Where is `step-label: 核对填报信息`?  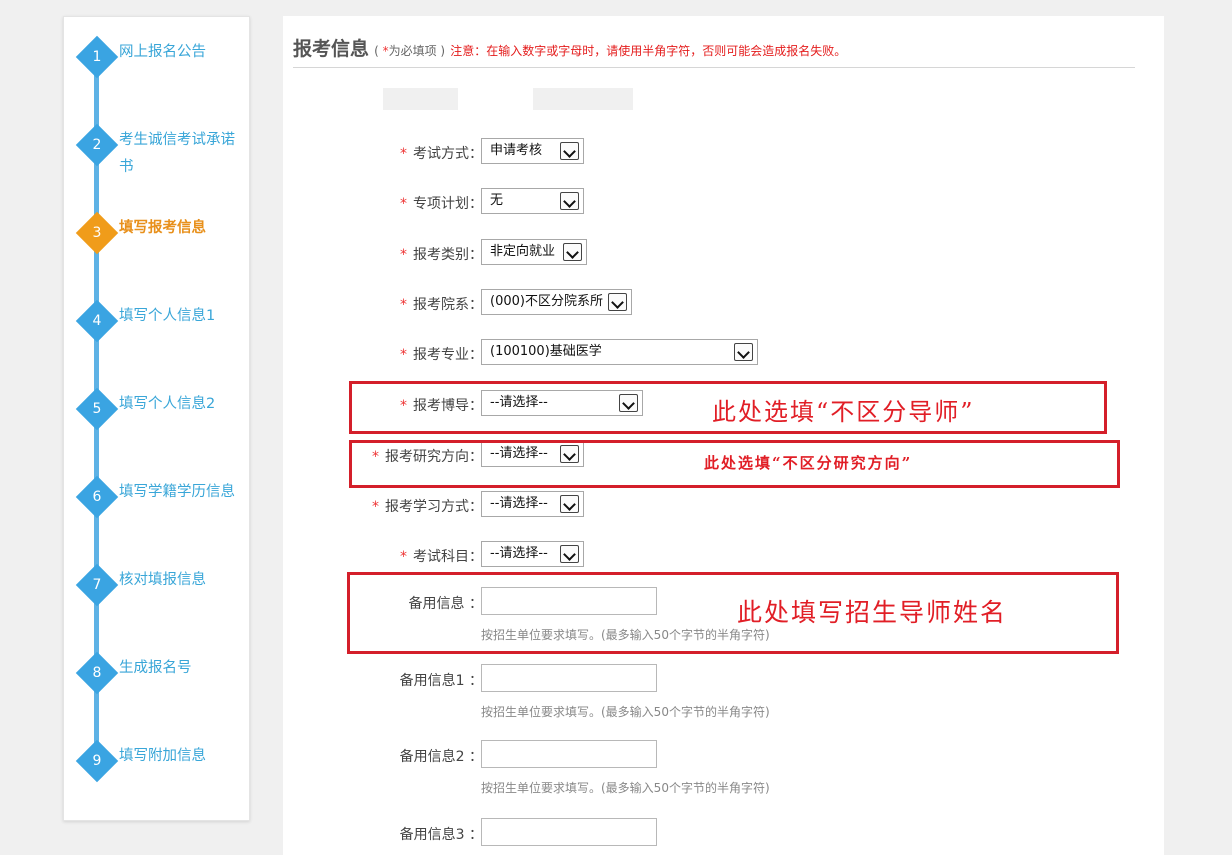
step-label: 核对填报信息 is located at coordinates (181, 580).